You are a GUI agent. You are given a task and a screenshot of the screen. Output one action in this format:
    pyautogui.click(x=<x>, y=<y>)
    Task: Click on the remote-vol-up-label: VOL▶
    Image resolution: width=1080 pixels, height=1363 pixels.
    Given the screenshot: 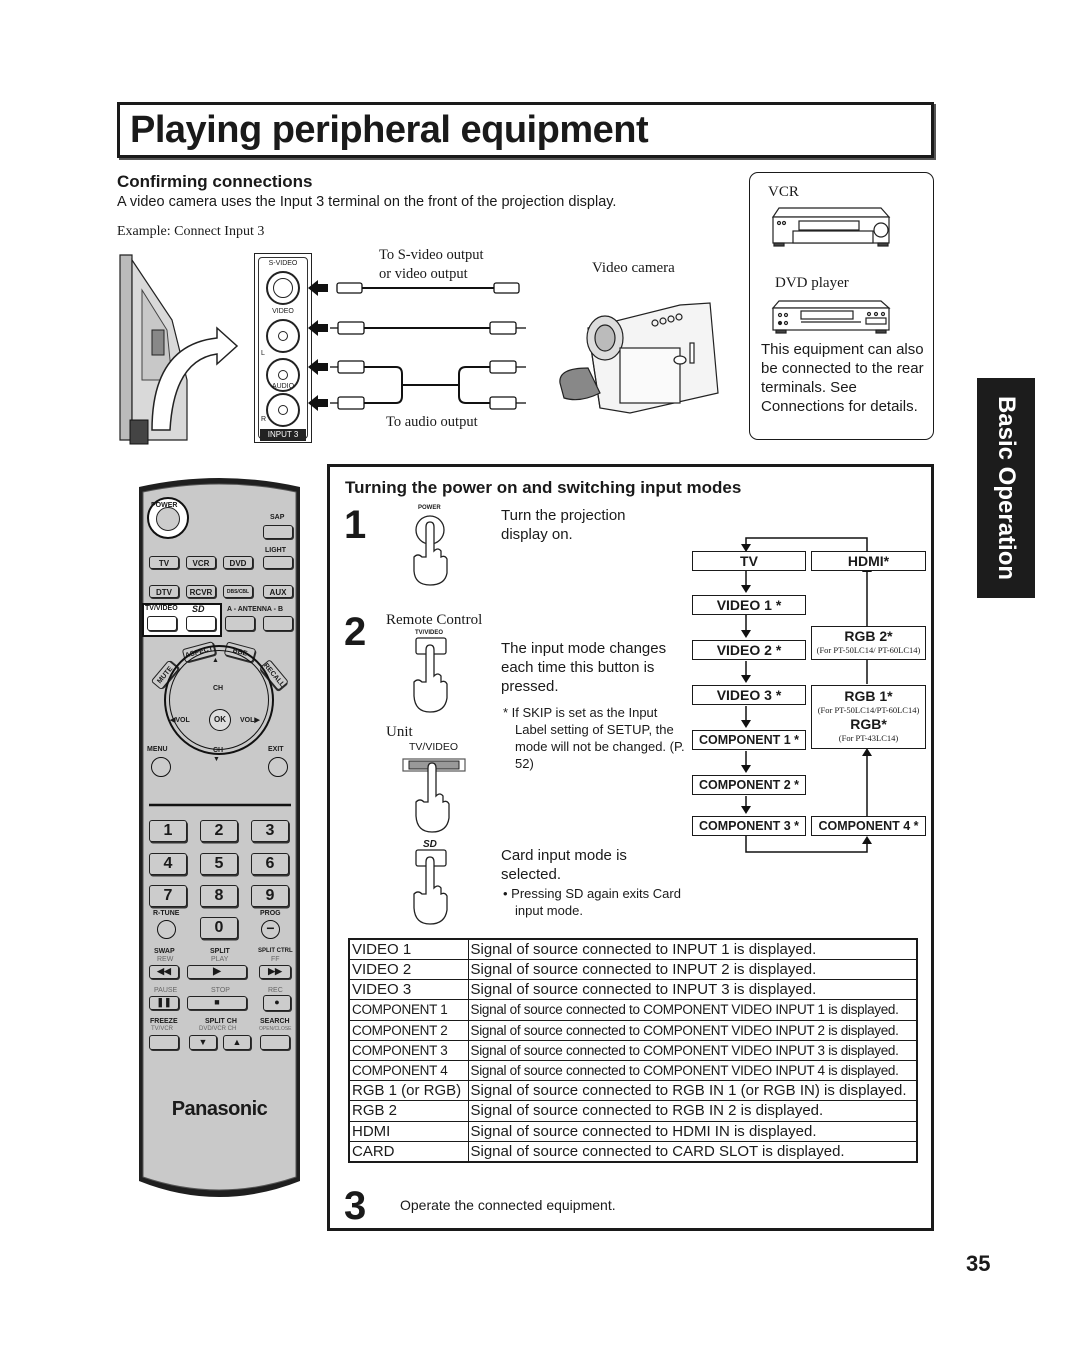 What is the action you would take?
    pyautogui.click(x=250, y=720)
    